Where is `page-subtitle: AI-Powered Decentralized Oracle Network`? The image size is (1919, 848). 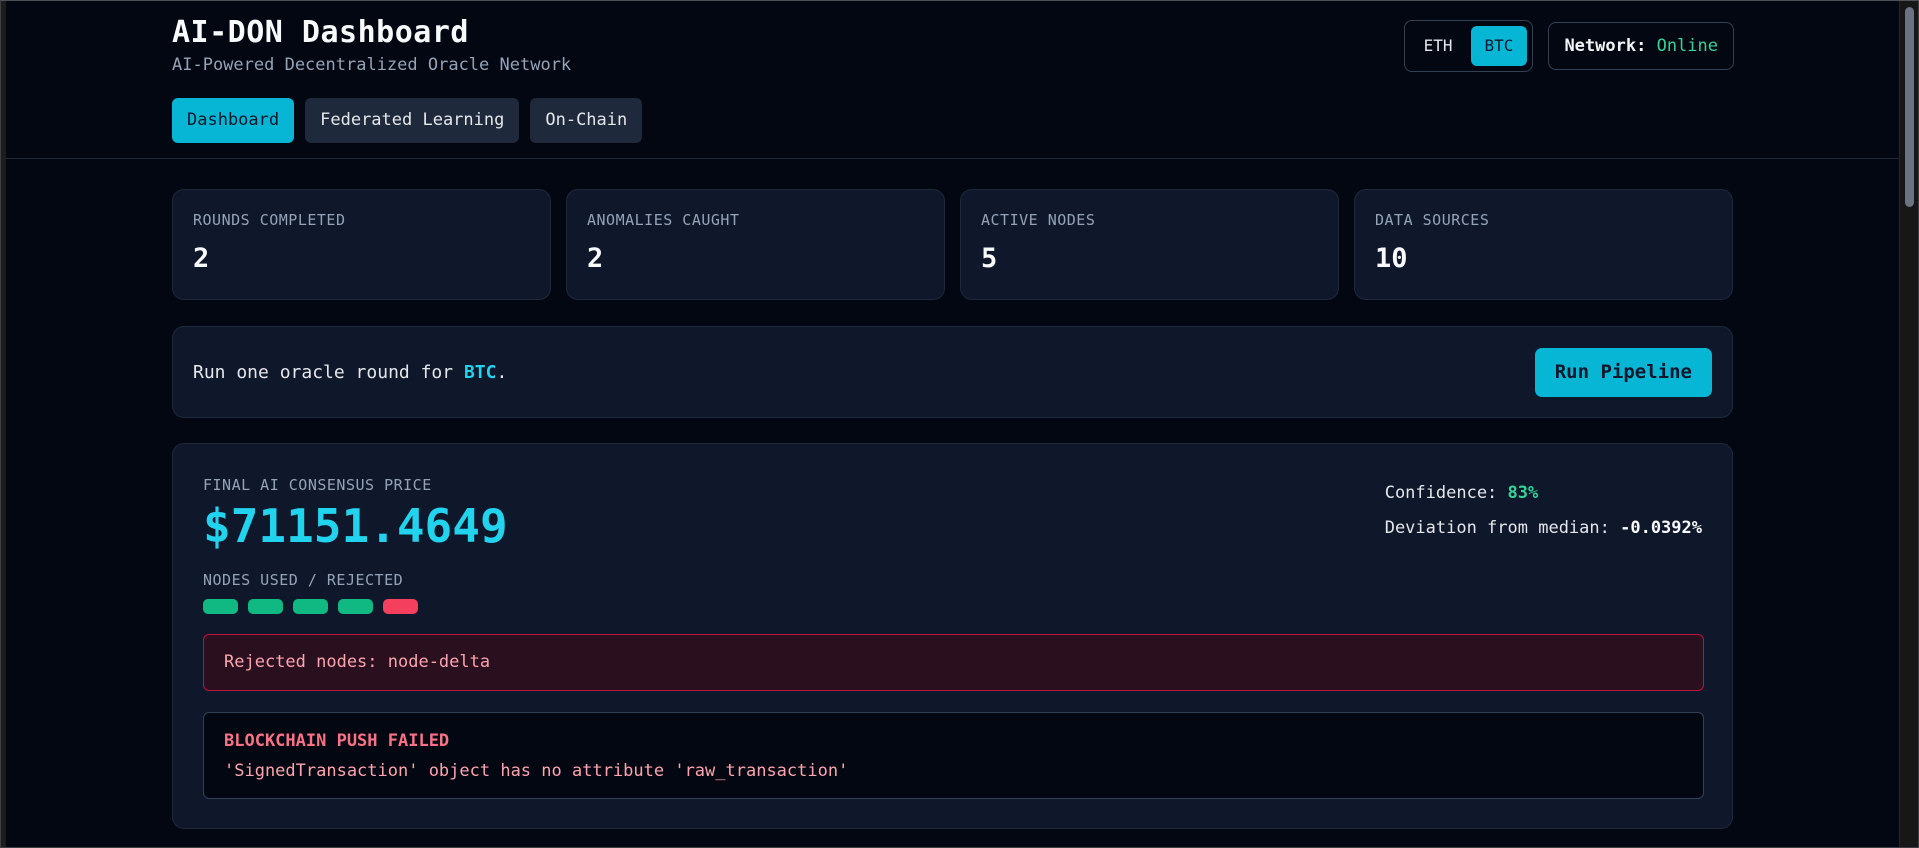
page-subtitle: AI-Powered Decentralized Oracle Network is located at coordinates (372, 65).